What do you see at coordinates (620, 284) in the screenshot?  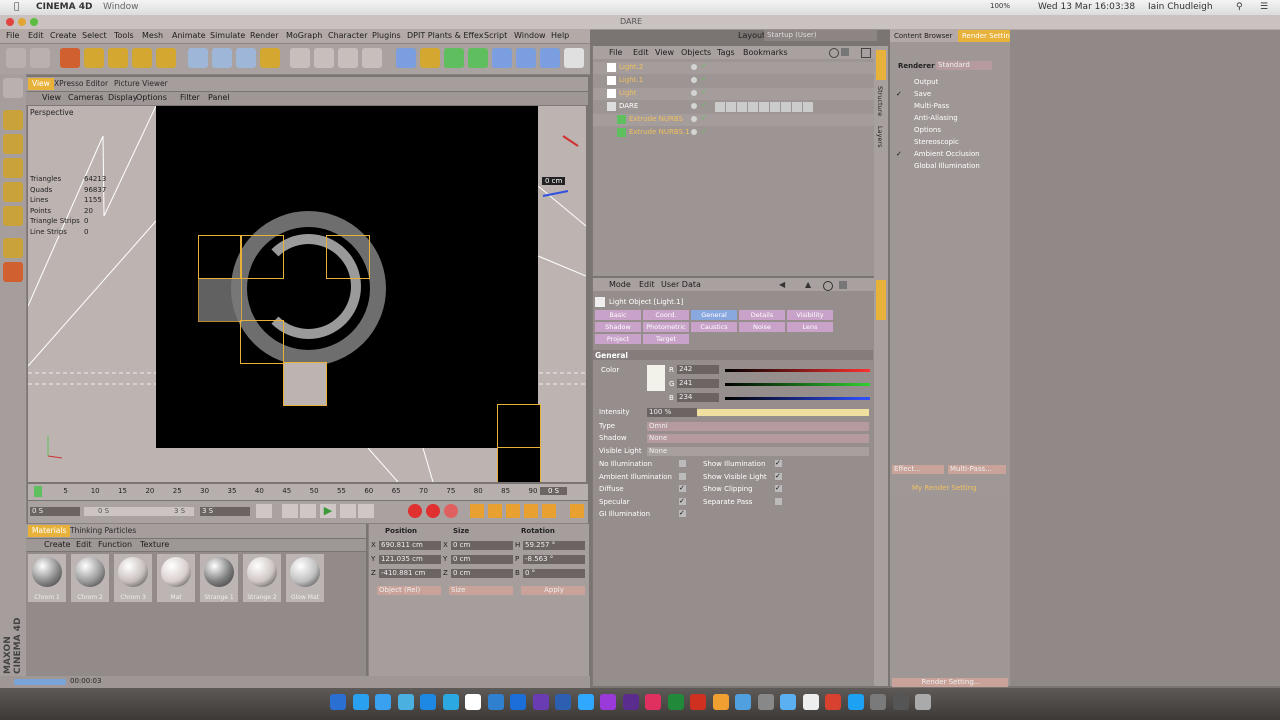 I see `attr-menu-mode: Mode` at bounding box center [620, 284].